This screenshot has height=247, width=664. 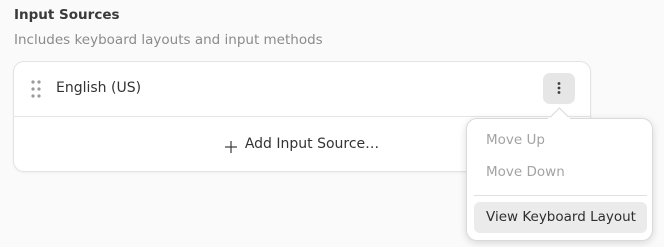 I want to click on drag-handle-icon, so click(x=36, y=89).